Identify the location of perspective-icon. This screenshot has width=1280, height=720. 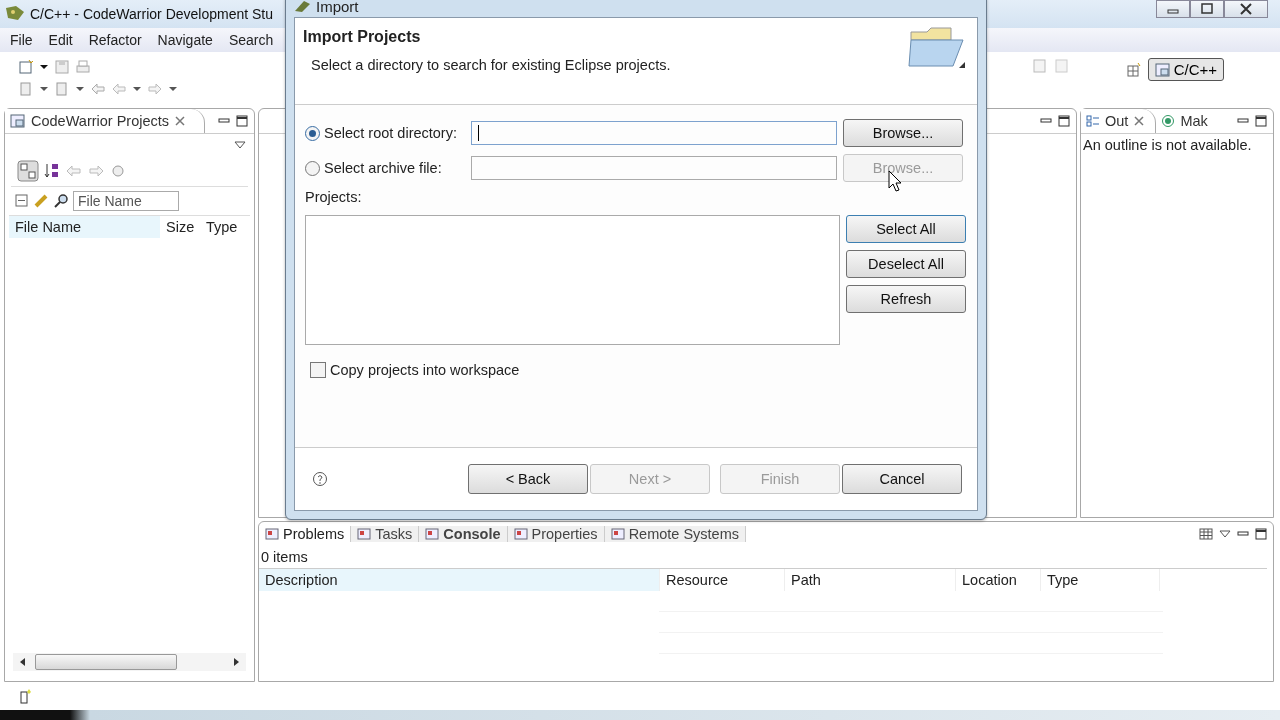
(1162, 69).